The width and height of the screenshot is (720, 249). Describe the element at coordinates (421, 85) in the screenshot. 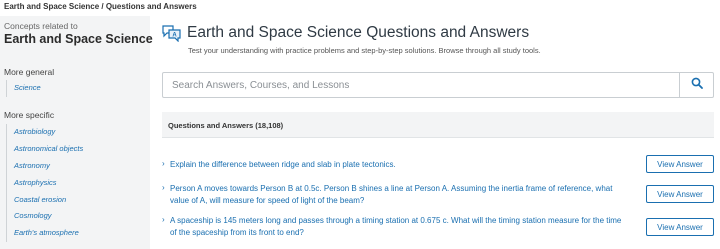

I see `search-input` at that location.